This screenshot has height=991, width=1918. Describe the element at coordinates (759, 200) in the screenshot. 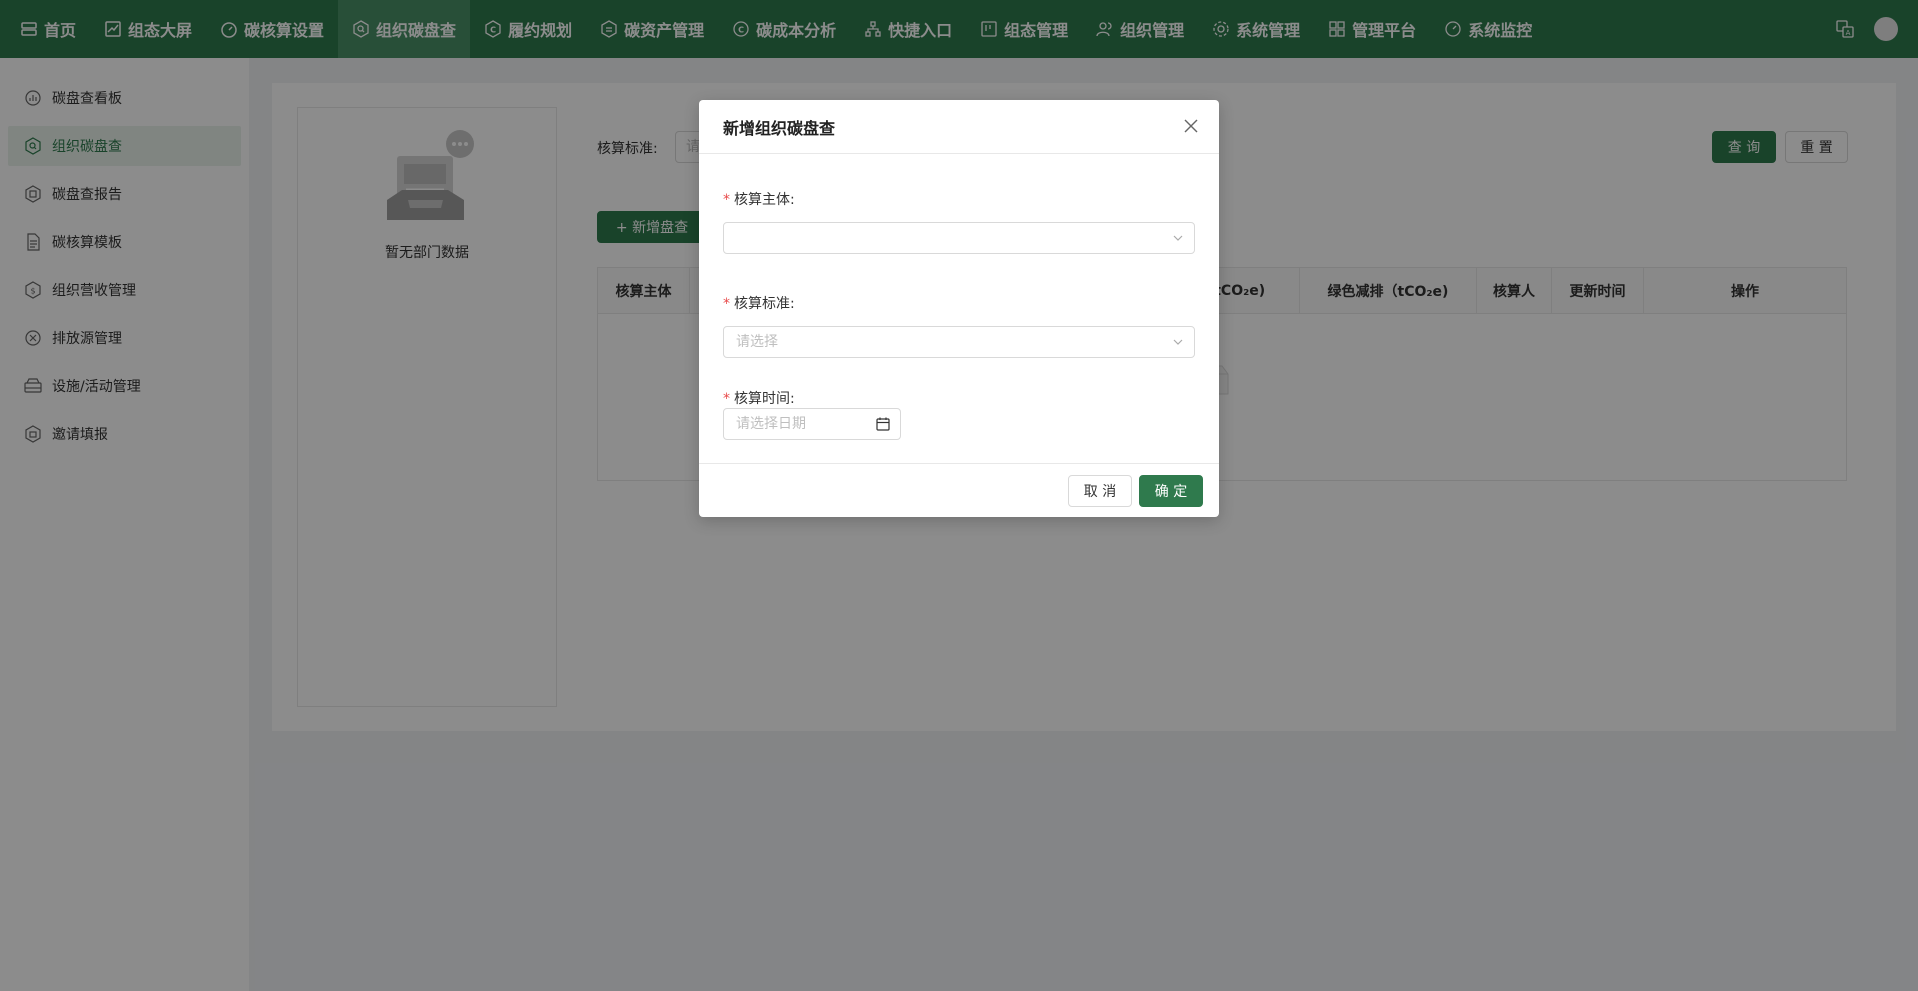

I see `subject-label: * 核算主体:` at that location.